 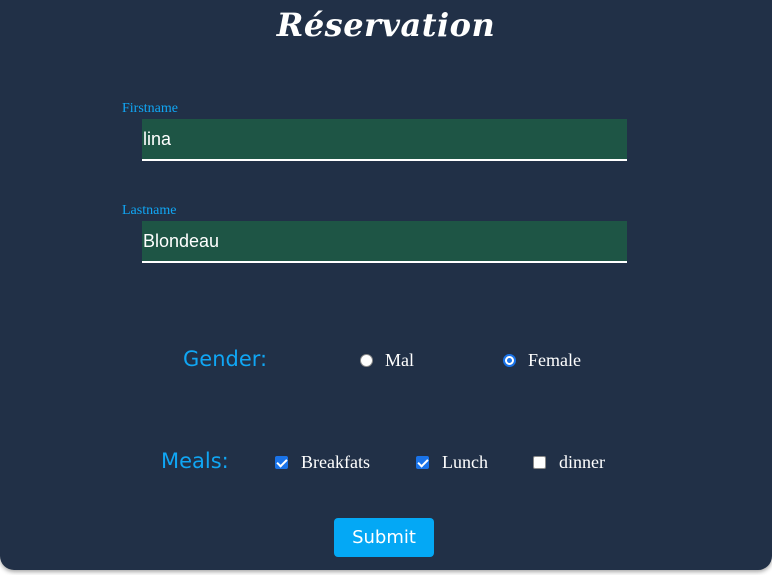 I want to click on meal-checkbox-lunch, so click(x=422, y=462).